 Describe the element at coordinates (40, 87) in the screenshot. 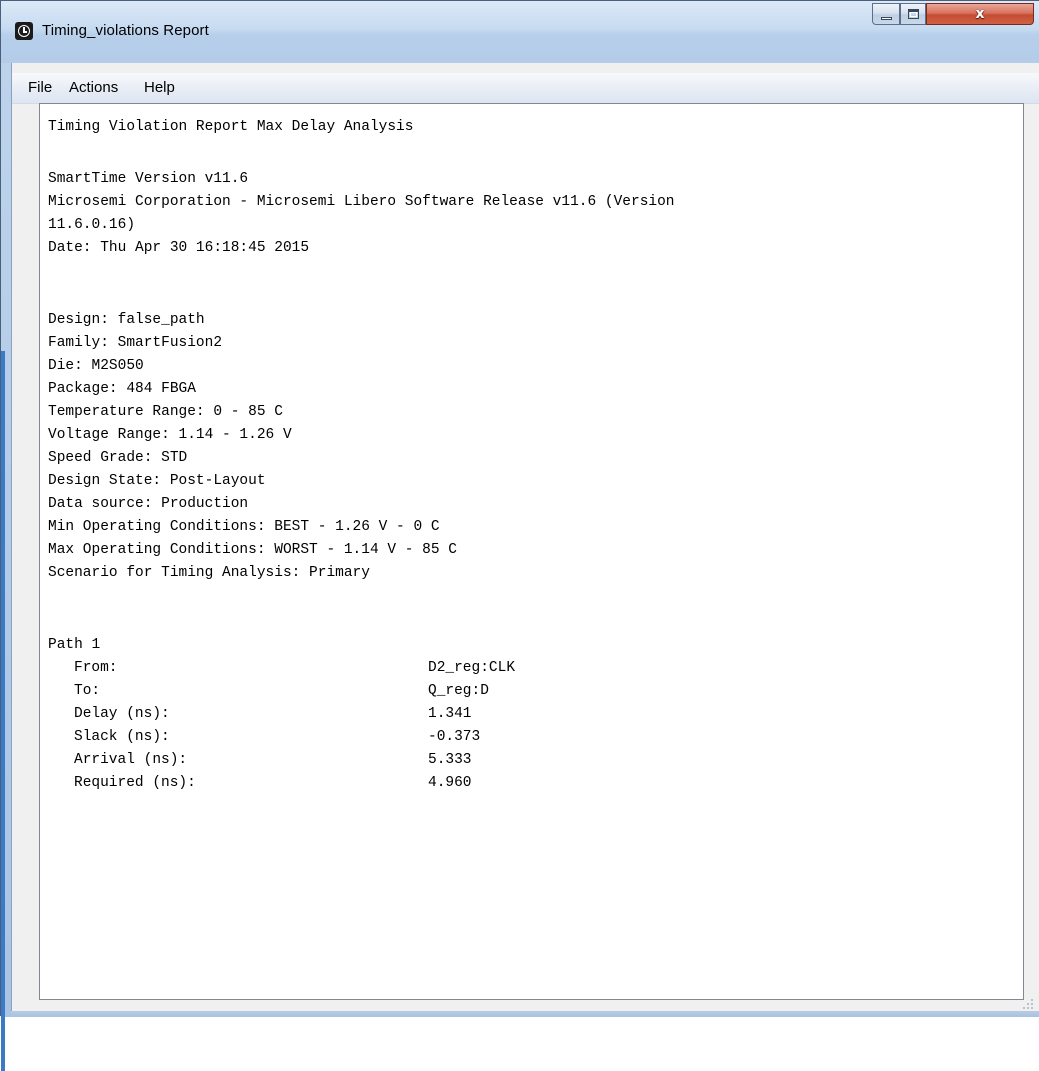

I see `menu-file: File` at that location.